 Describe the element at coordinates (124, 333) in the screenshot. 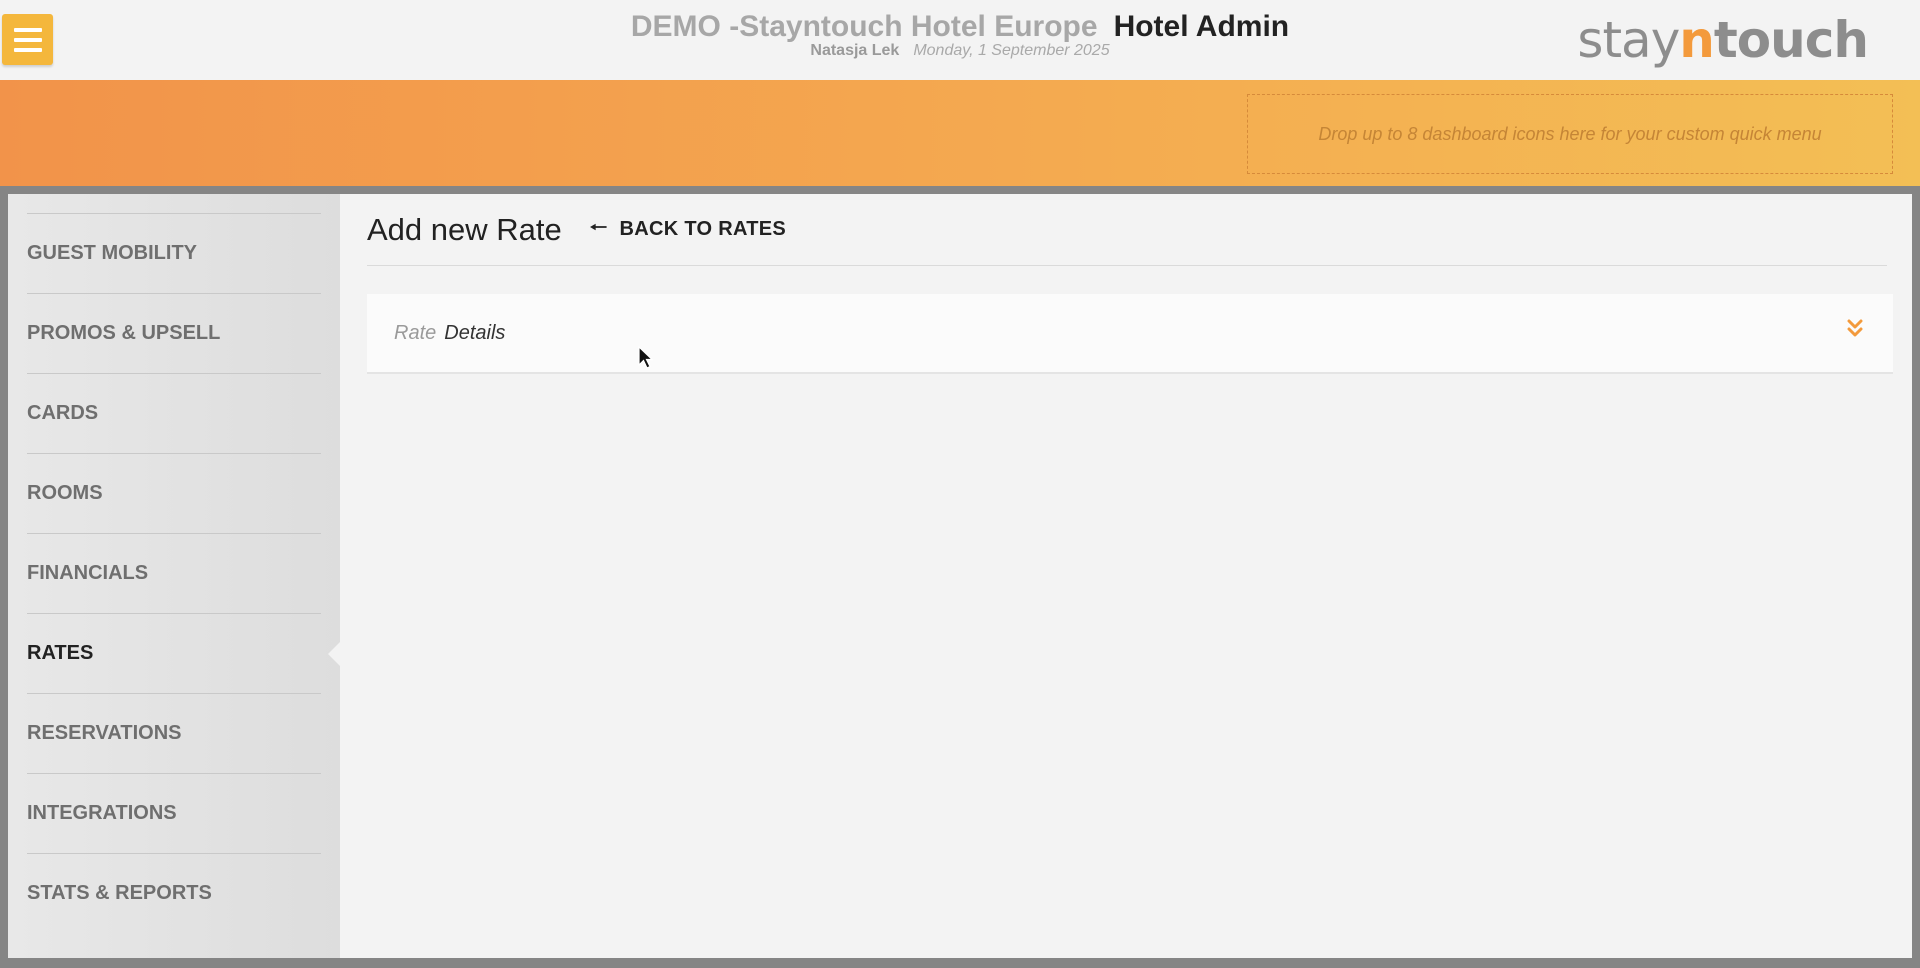

I see `sidebar-item-label: PROMOS & UPSELL` at that location.